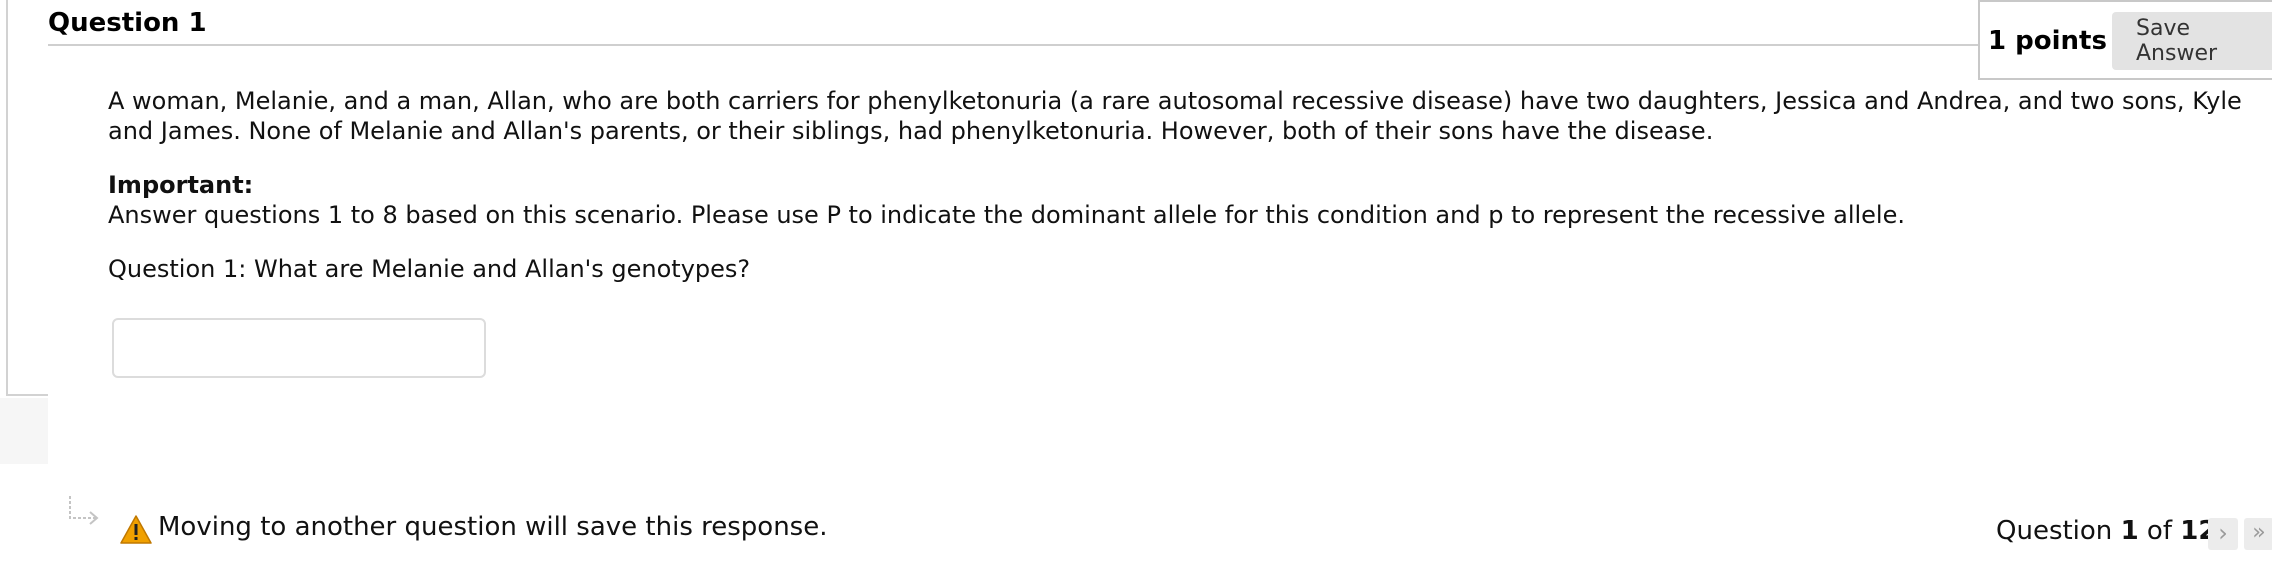 This screenshot has width=2272, height=562. What do you see at coordinates (24, 431) in the screenshot?
I see `footer-left-strip` at bounding box center [24, 431].